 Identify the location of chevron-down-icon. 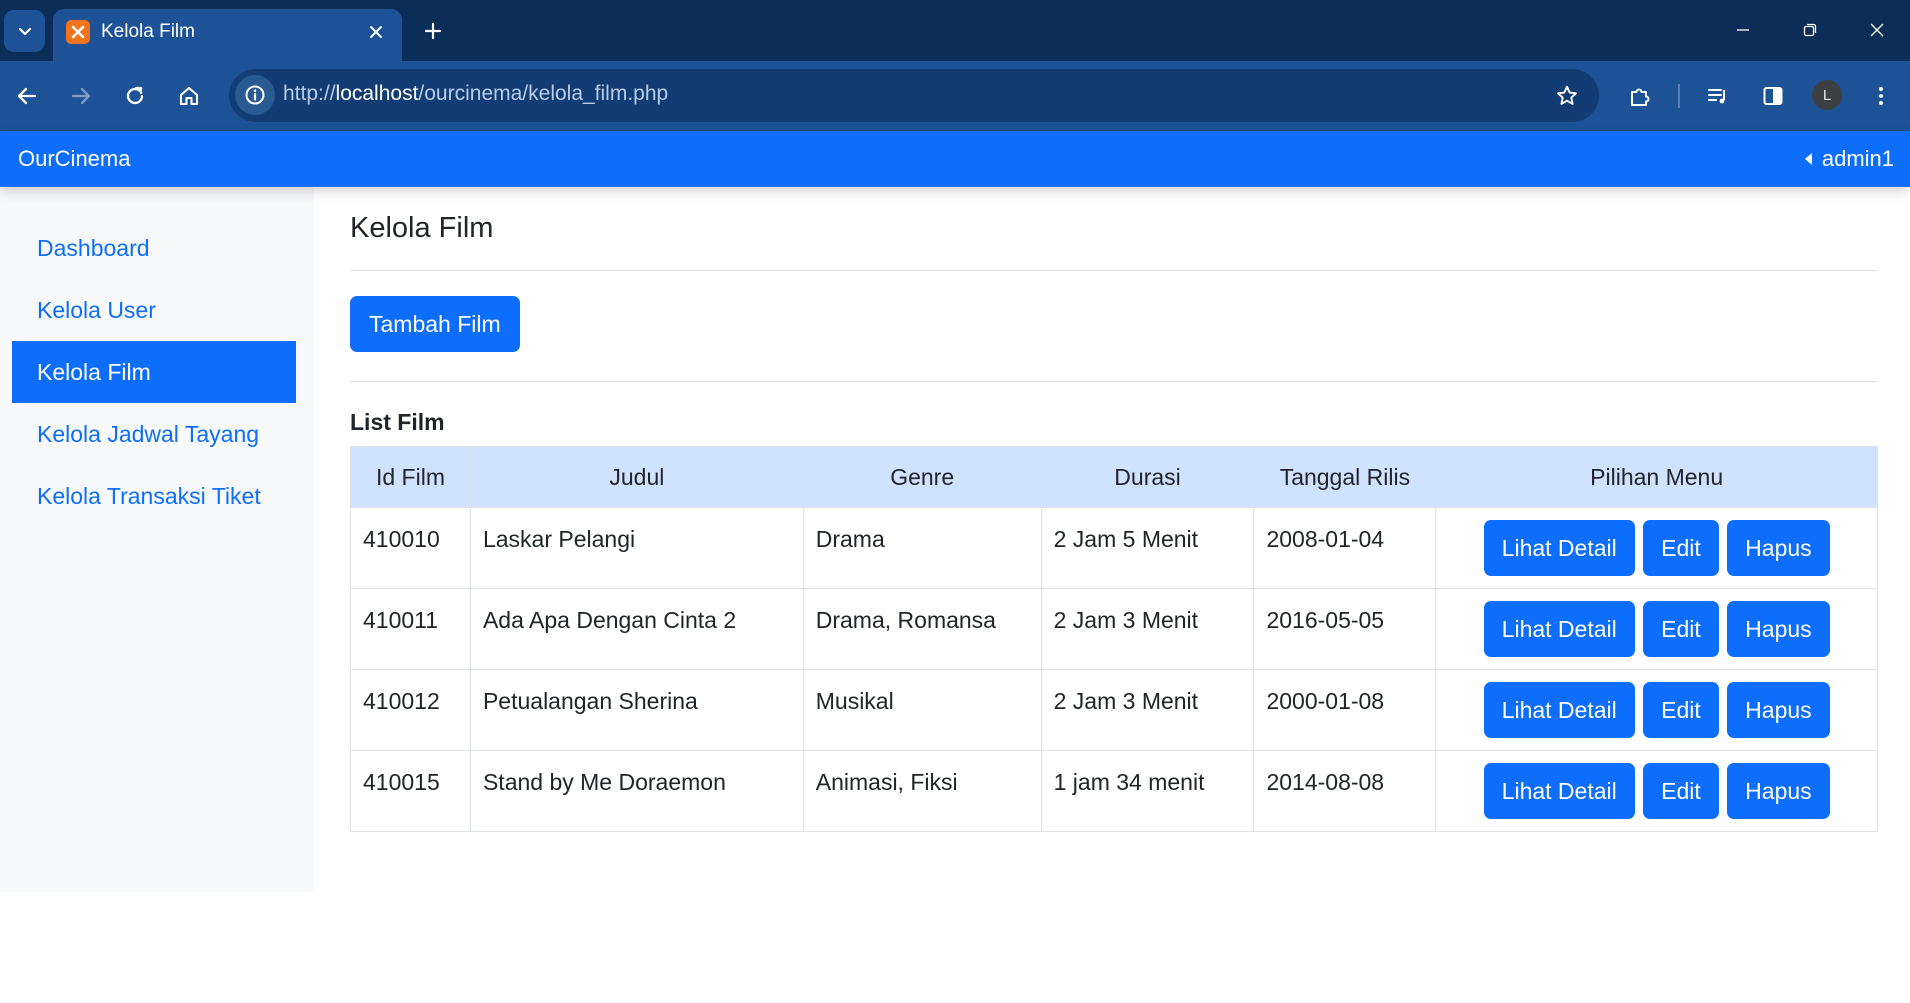
(24, 31).